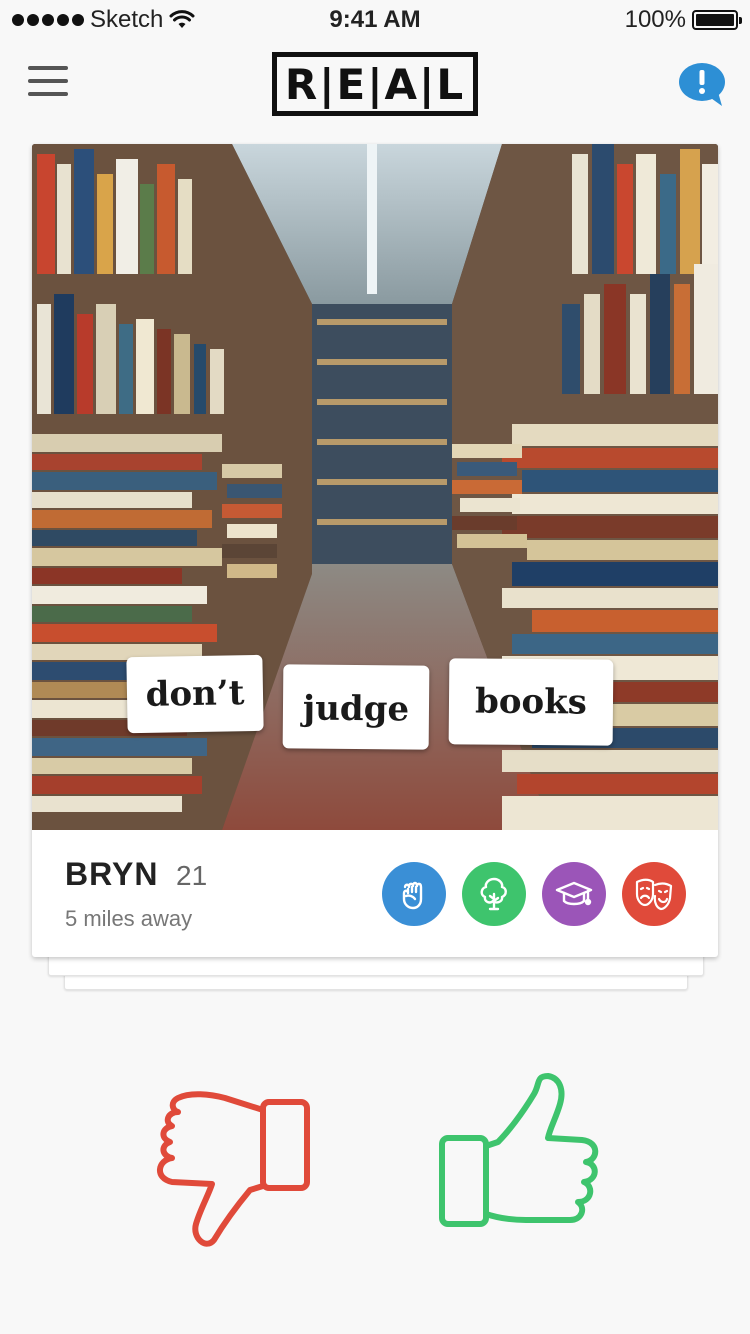 Image resolution: width=750 pixels, height=1334 pixels. I want to click on graduation-cap-icon, so click(574, 893).